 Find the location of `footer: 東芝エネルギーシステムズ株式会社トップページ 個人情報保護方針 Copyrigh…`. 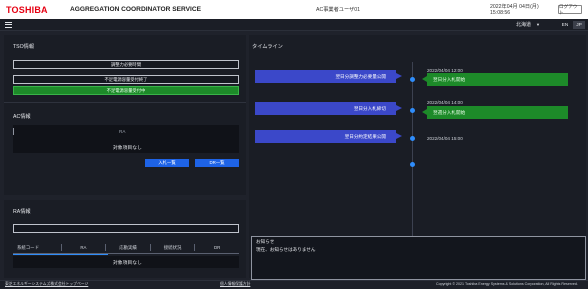

footer: 東芝エネルギーシステムズ株式会社トップページ 個人情報保護方針 Copyrigh… is located at coordinates (294, 284).